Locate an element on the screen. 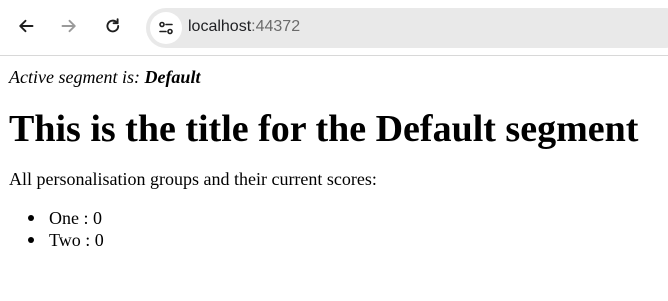 The height and width of the screenshot is (301, 668). back-button is located at coordinates (26, 26).